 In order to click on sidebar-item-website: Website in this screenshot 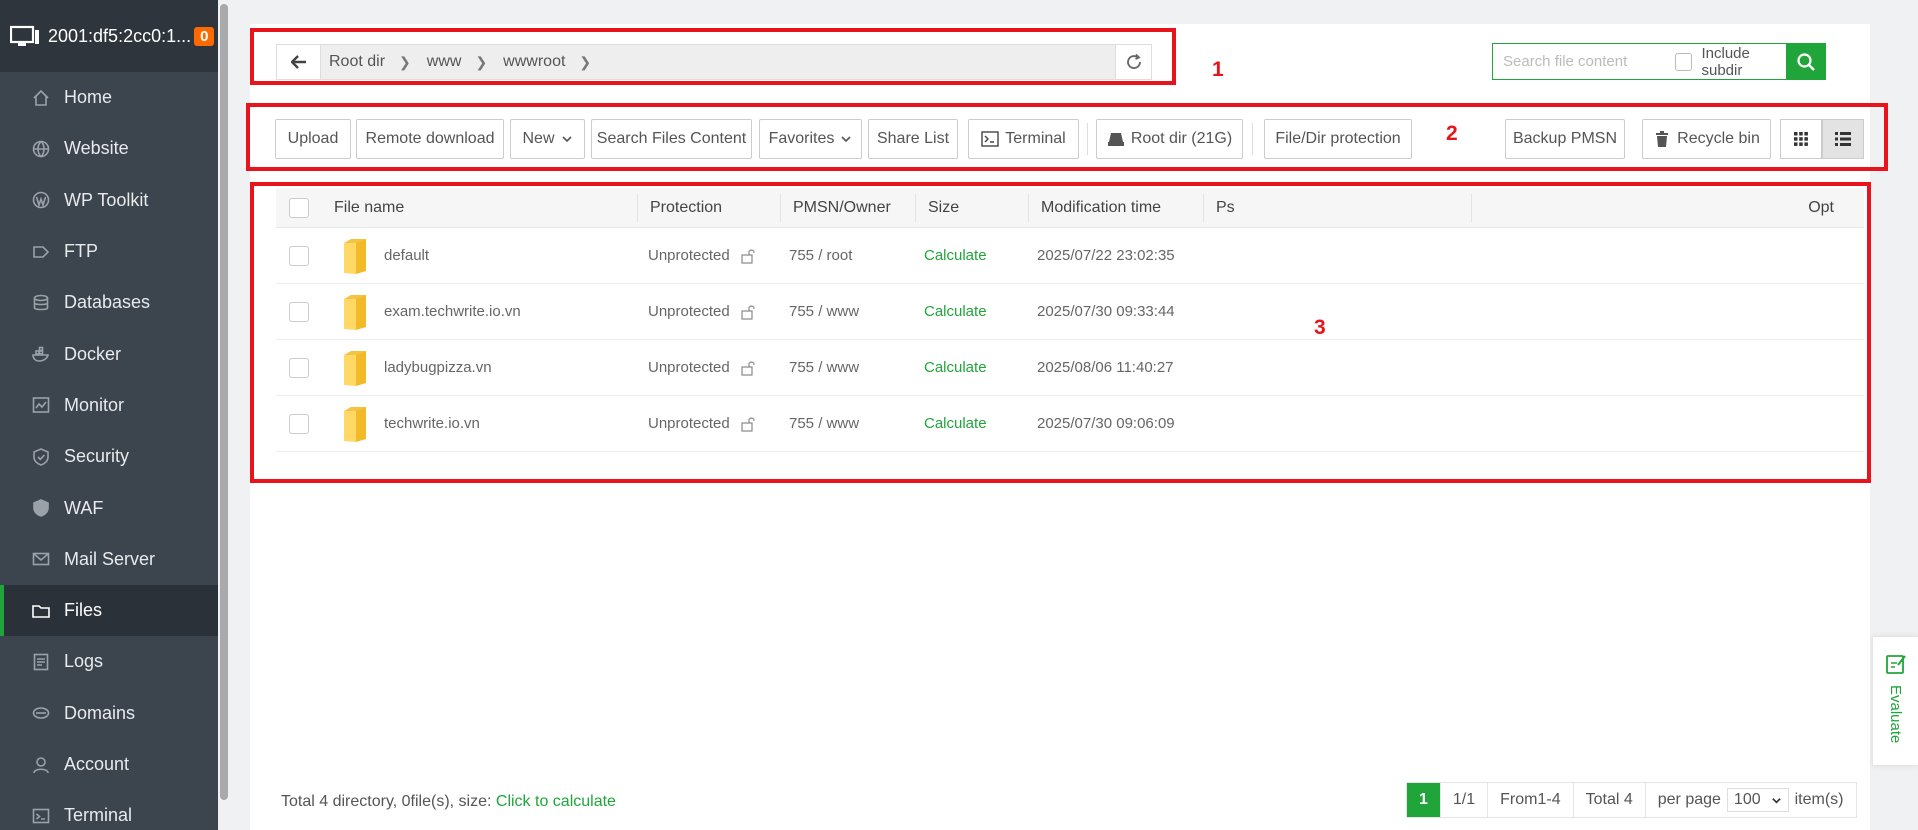, I will do `click(109, 148)`.